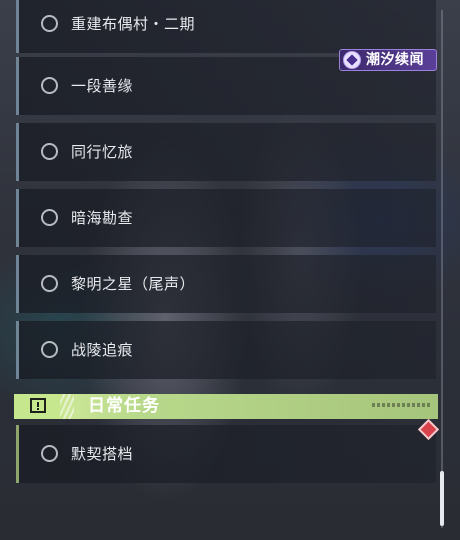 This screenshot has width=460, height=540. I want to click on quest-item: 重建布偶村・二期, so click(226, 26).